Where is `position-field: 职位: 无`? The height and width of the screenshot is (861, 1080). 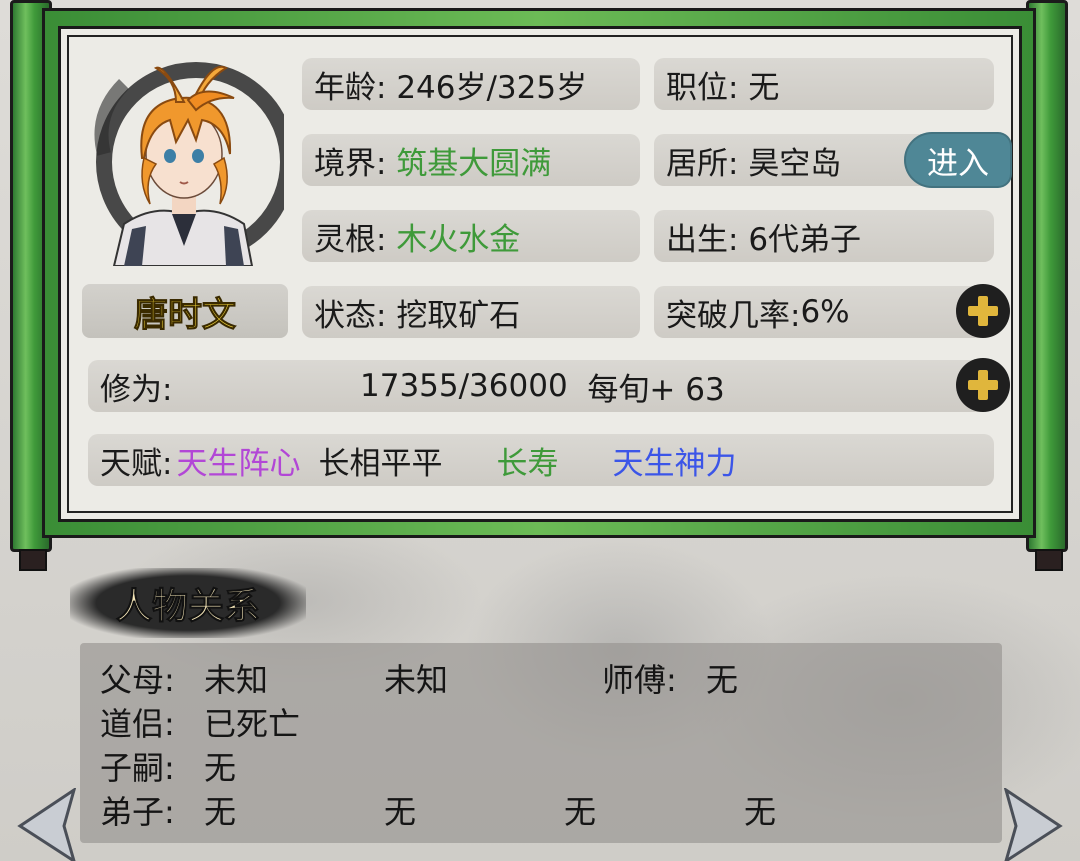 position-field: 职位: 无 is located at coordinates (824, 84).